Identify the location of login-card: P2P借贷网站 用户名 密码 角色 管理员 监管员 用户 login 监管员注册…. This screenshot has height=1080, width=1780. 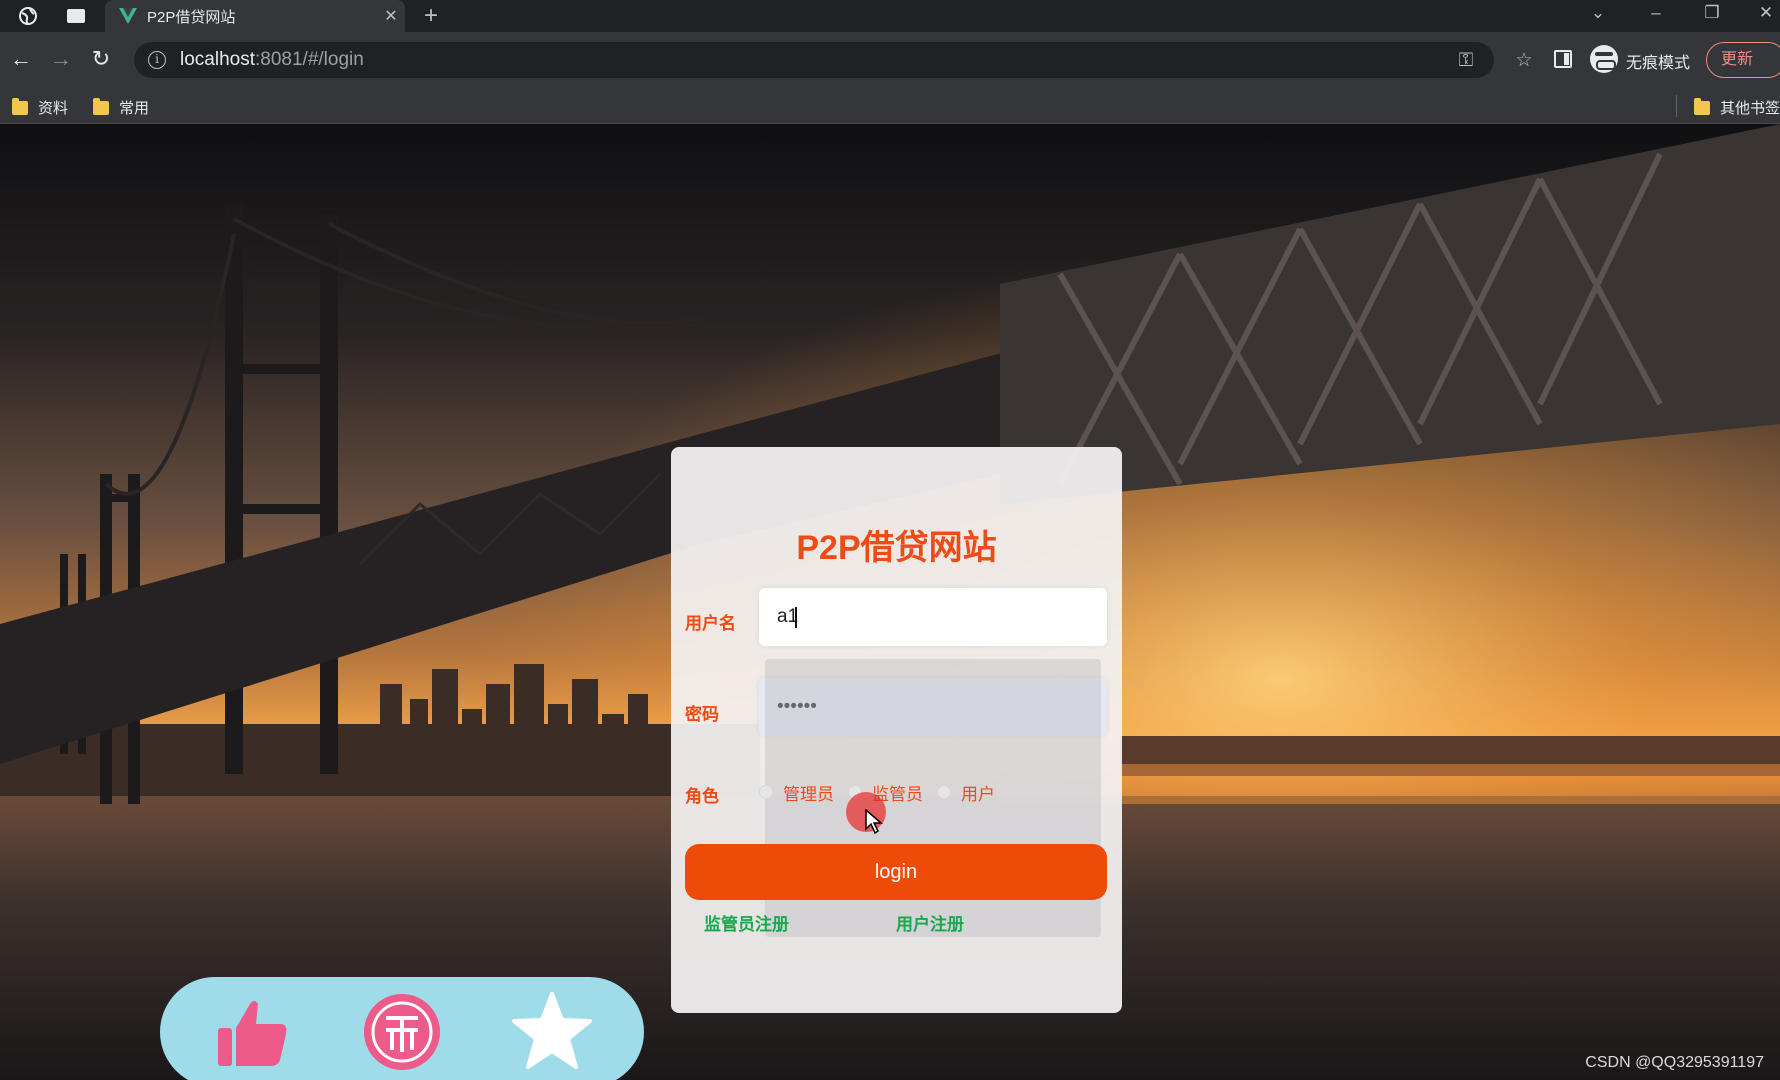
(896, 730).